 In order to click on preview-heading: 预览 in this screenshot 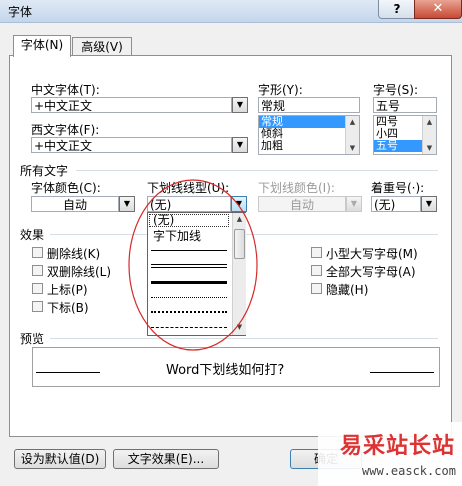, I will do `click(32, 339)`.